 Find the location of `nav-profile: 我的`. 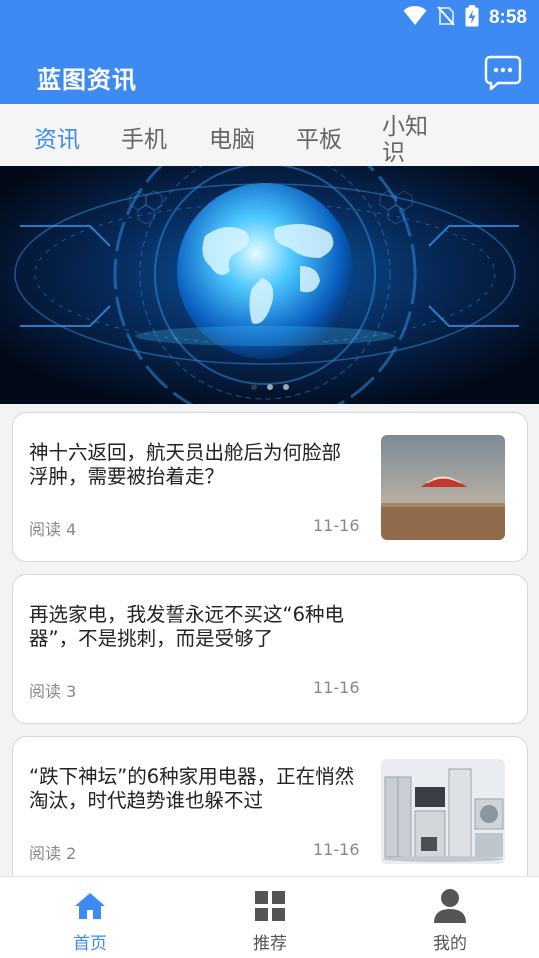

nav-profile: 我的 is located at coordinates (450, 917).